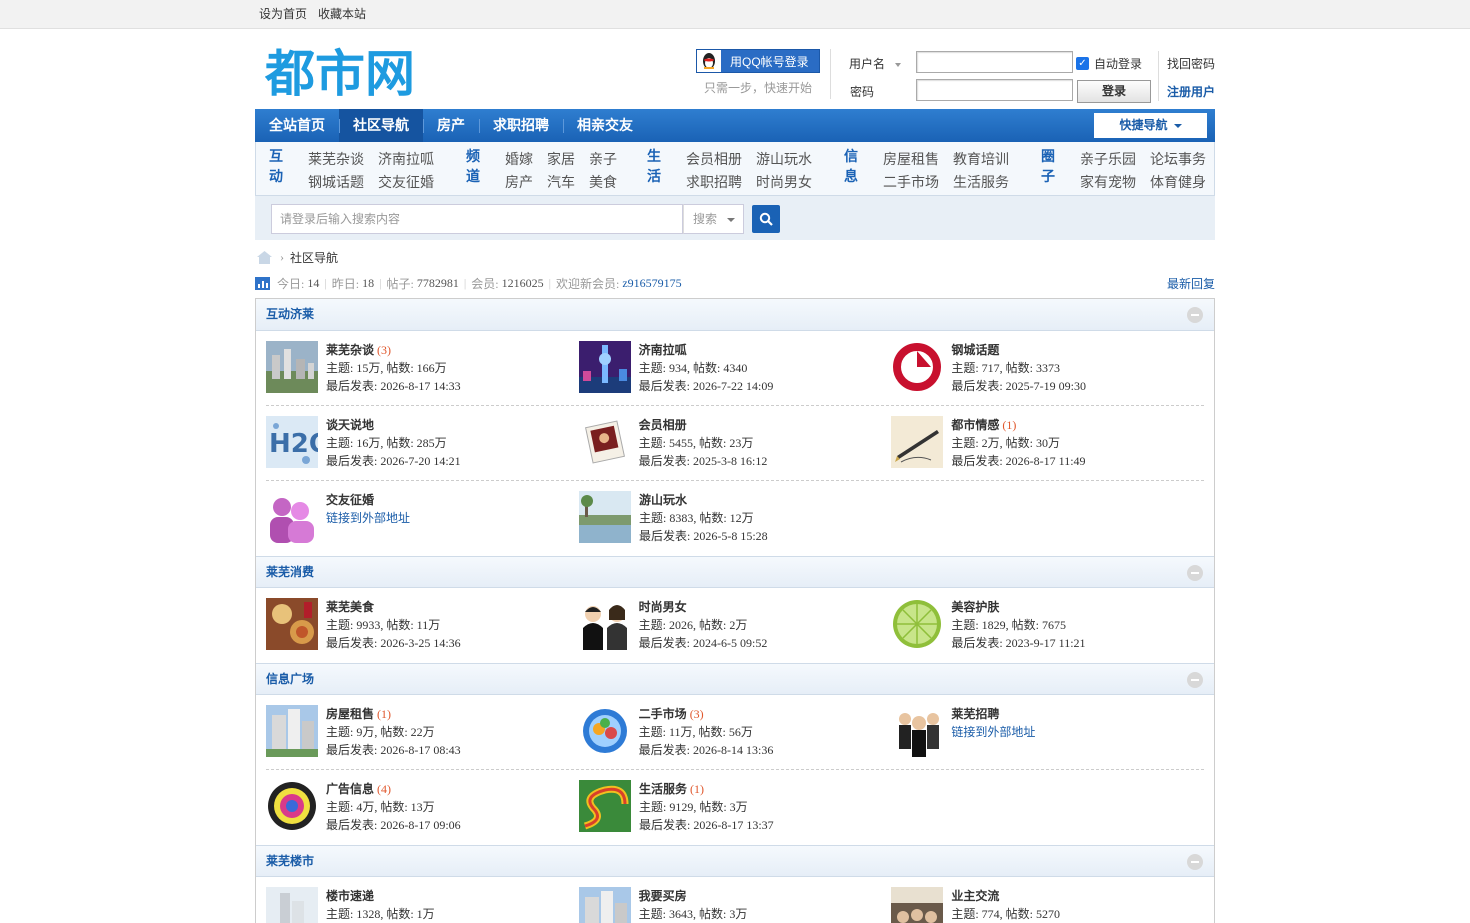 This screenshot has width=1470, height=923. What do you see at coordinates (994, 62) in the screenshot?
I see `username-input` at bounding box center [994, 62].